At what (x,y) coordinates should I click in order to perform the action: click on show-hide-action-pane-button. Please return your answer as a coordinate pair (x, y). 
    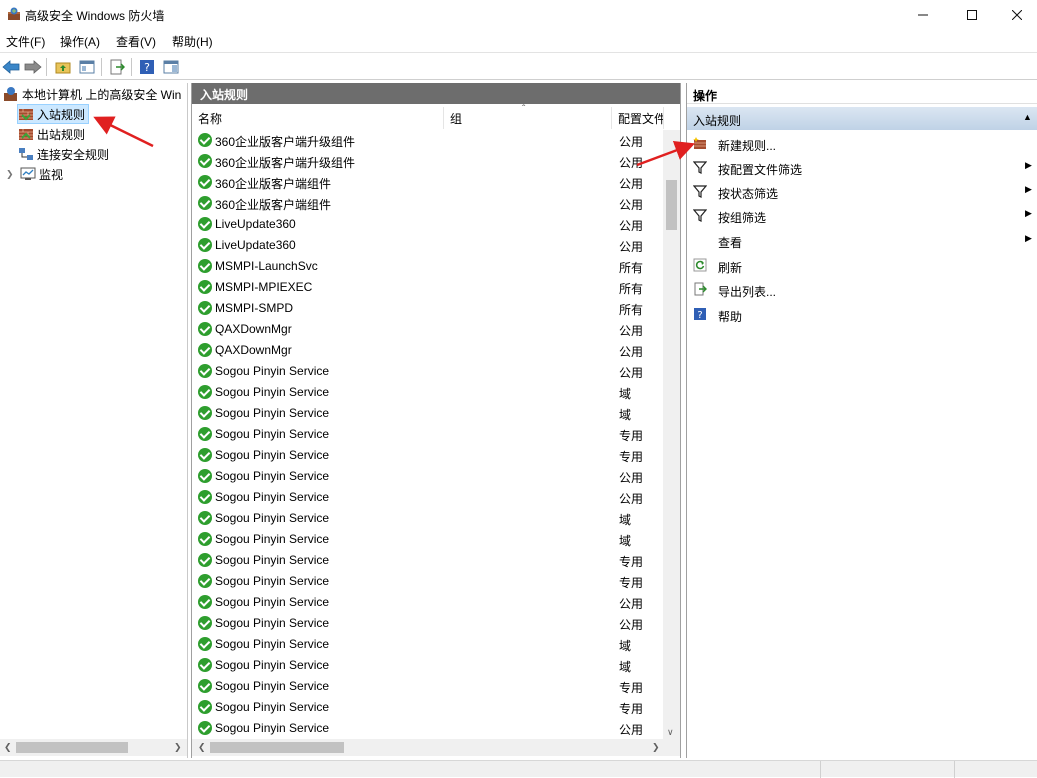
    Looking at the image, I should click on (171, 67).